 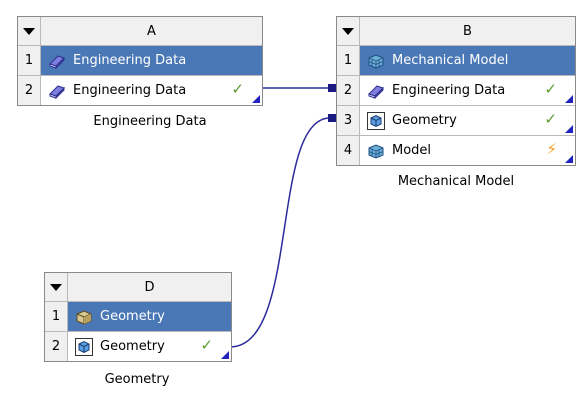 I want to click on system-d-header: D, so click(x=138, y=287).